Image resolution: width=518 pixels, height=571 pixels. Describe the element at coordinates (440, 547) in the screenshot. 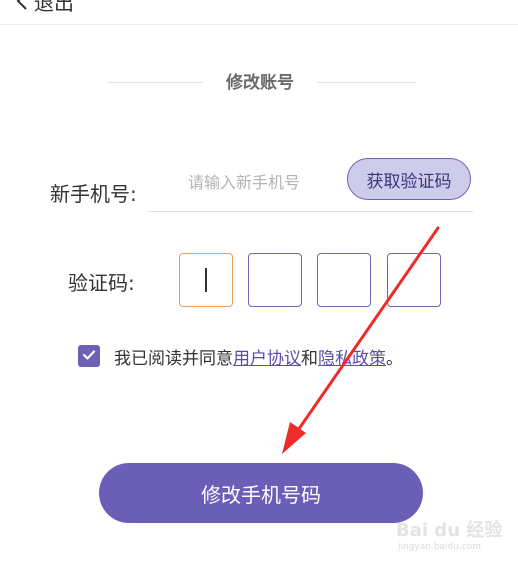

I see `watermark-url: jingyan.baidu.com` at that location.